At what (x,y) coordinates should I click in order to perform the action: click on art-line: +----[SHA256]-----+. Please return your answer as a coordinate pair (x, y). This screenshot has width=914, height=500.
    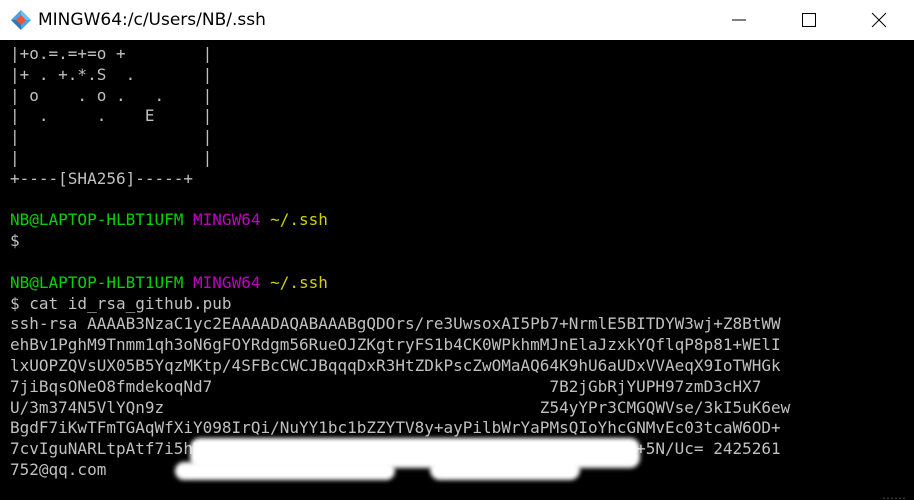
    Looking at the image, I should click on (102, 178).